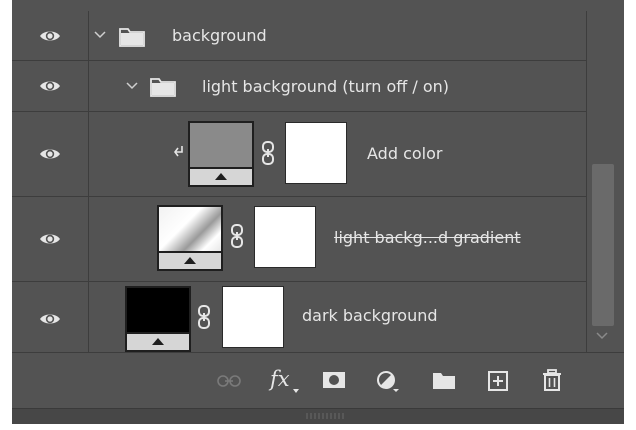  I want to click on panel-resize-bar, so click(318, 416).